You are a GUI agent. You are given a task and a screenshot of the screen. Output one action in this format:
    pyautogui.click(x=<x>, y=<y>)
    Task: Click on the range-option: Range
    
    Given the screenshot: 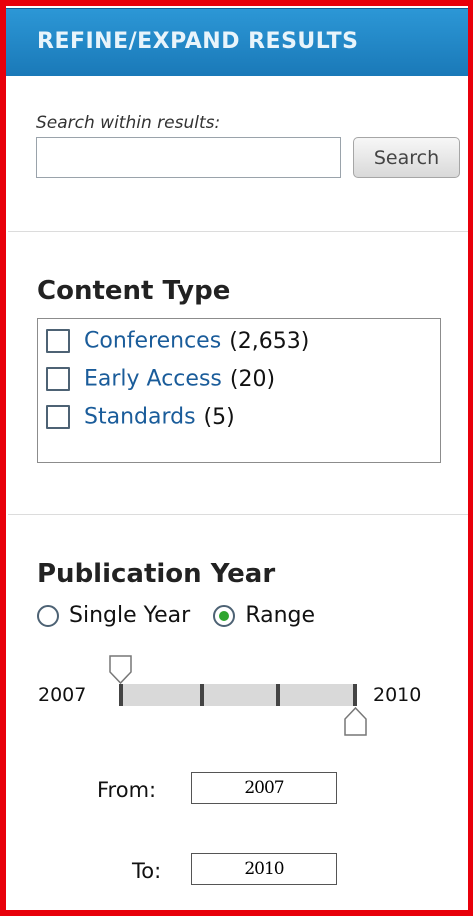 What is the action you would take?
    pyautogui.click(x=264, y=615)
    